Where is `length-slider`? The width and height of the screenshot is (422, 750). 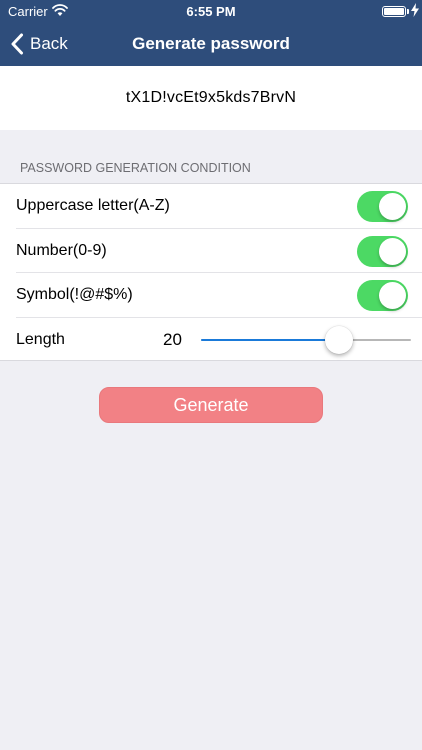 length-slider is located at coordinates (306, 340).